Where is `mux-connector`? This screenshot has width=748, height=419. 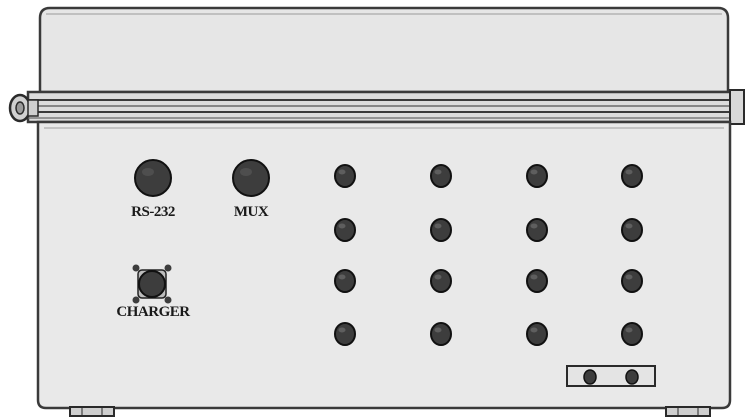
mux-connector is located at coordinates (251, 178).